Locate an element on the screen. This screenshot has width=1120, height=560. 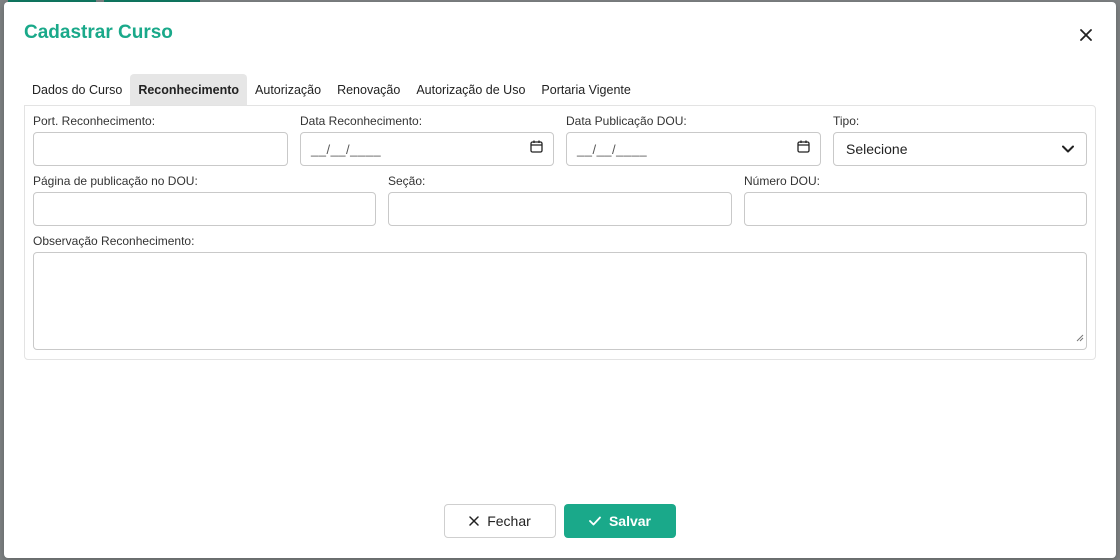
tipo-selected-value: Selecione is located at coordinates (877, 149).